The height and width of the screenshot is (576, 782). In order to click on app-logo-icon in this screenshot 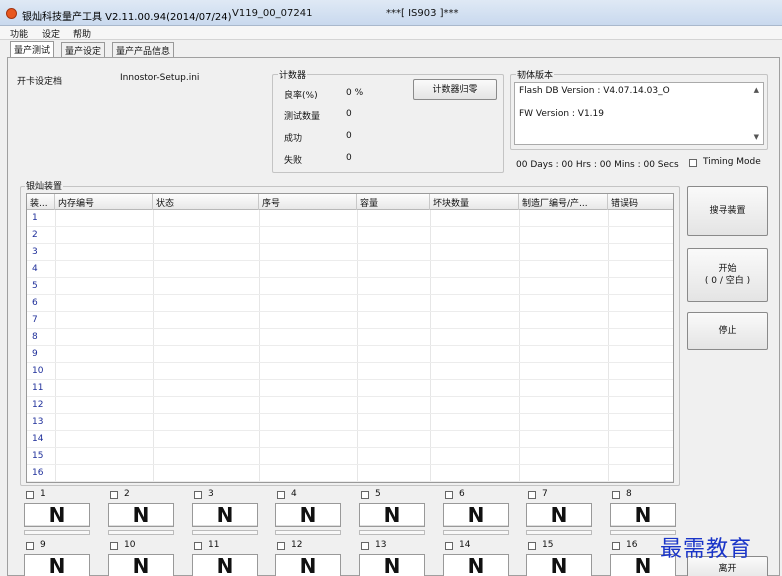, I will do `click(11, 13)`.